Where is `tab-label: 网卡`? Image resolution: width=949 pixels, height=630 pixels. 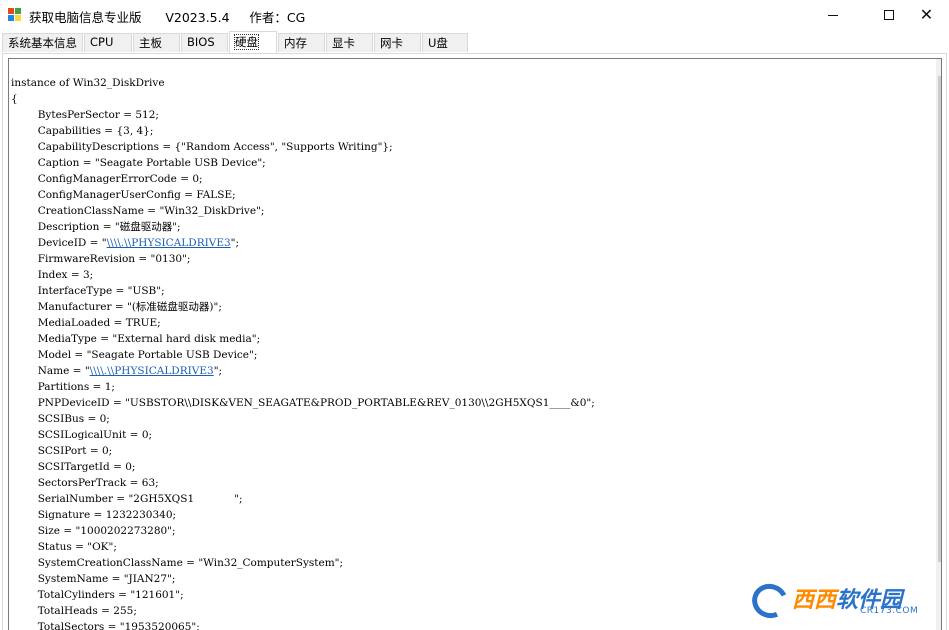
tab-label: 网卡 is located at coordinates (391, 43).